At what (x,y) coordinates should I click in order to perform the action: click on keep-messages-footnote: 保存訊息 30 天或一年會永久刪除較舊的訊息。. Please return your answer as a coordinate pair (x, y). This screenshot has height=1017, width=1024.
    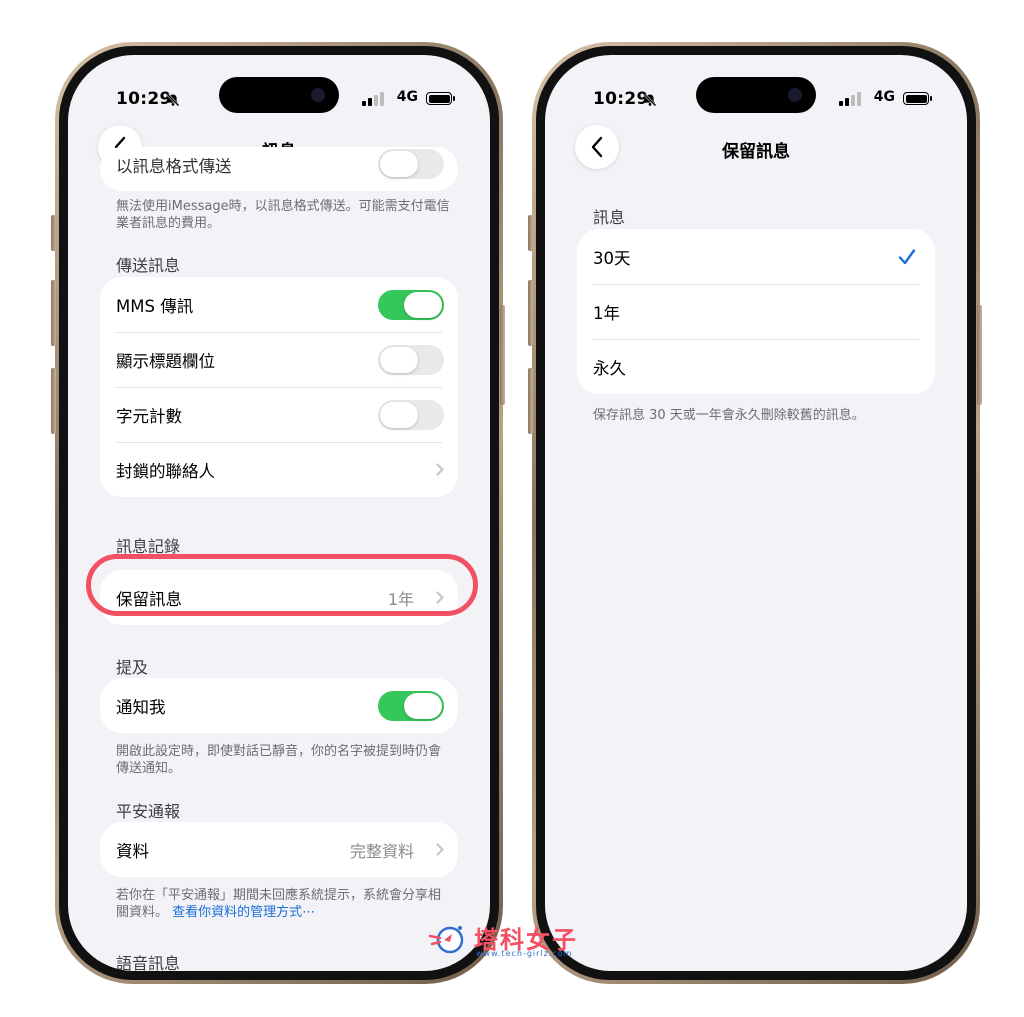
    Looking at the image, I should click on (729, 415).